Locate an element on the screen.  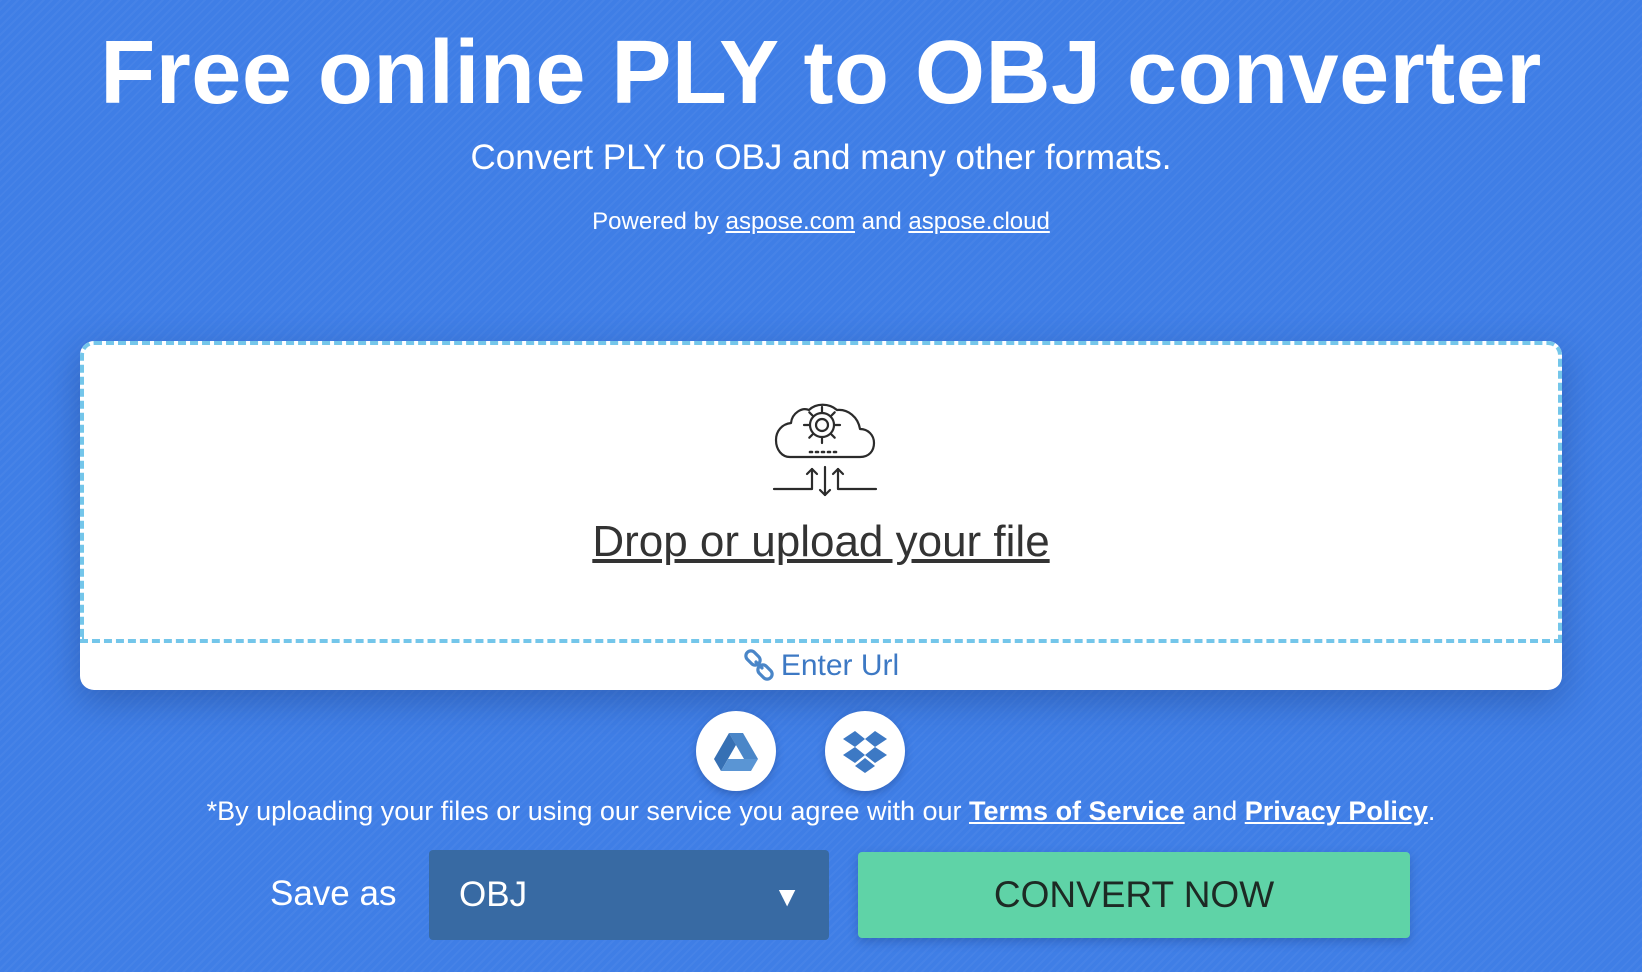
link-icon is located at coordinates (759, 665).